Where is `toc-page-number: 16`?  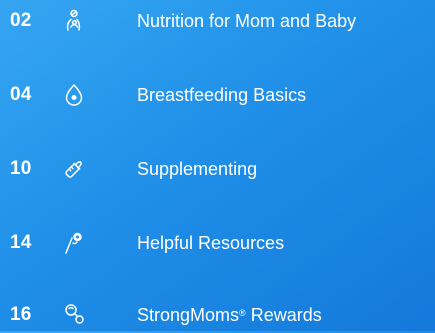
toc-page-number: 16 is located at coordinates (21, 314).